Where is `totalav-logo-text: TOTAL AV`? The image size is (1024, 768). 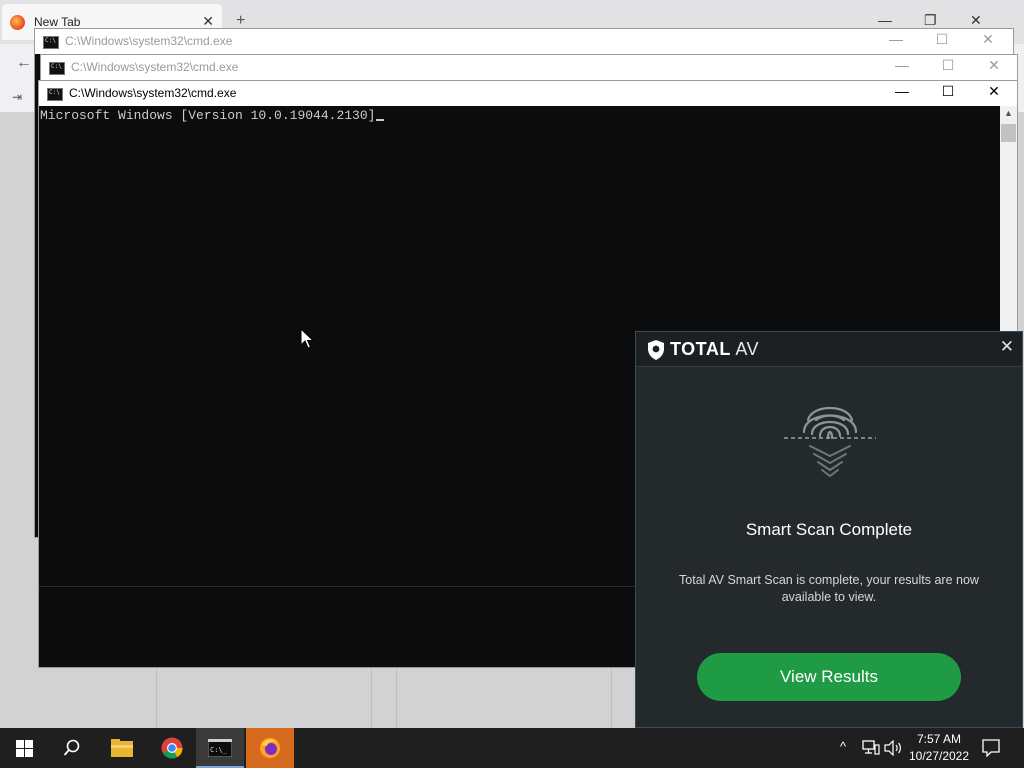 totalav-logo-text: TOTAL AV is located at coordinates (714, 349).